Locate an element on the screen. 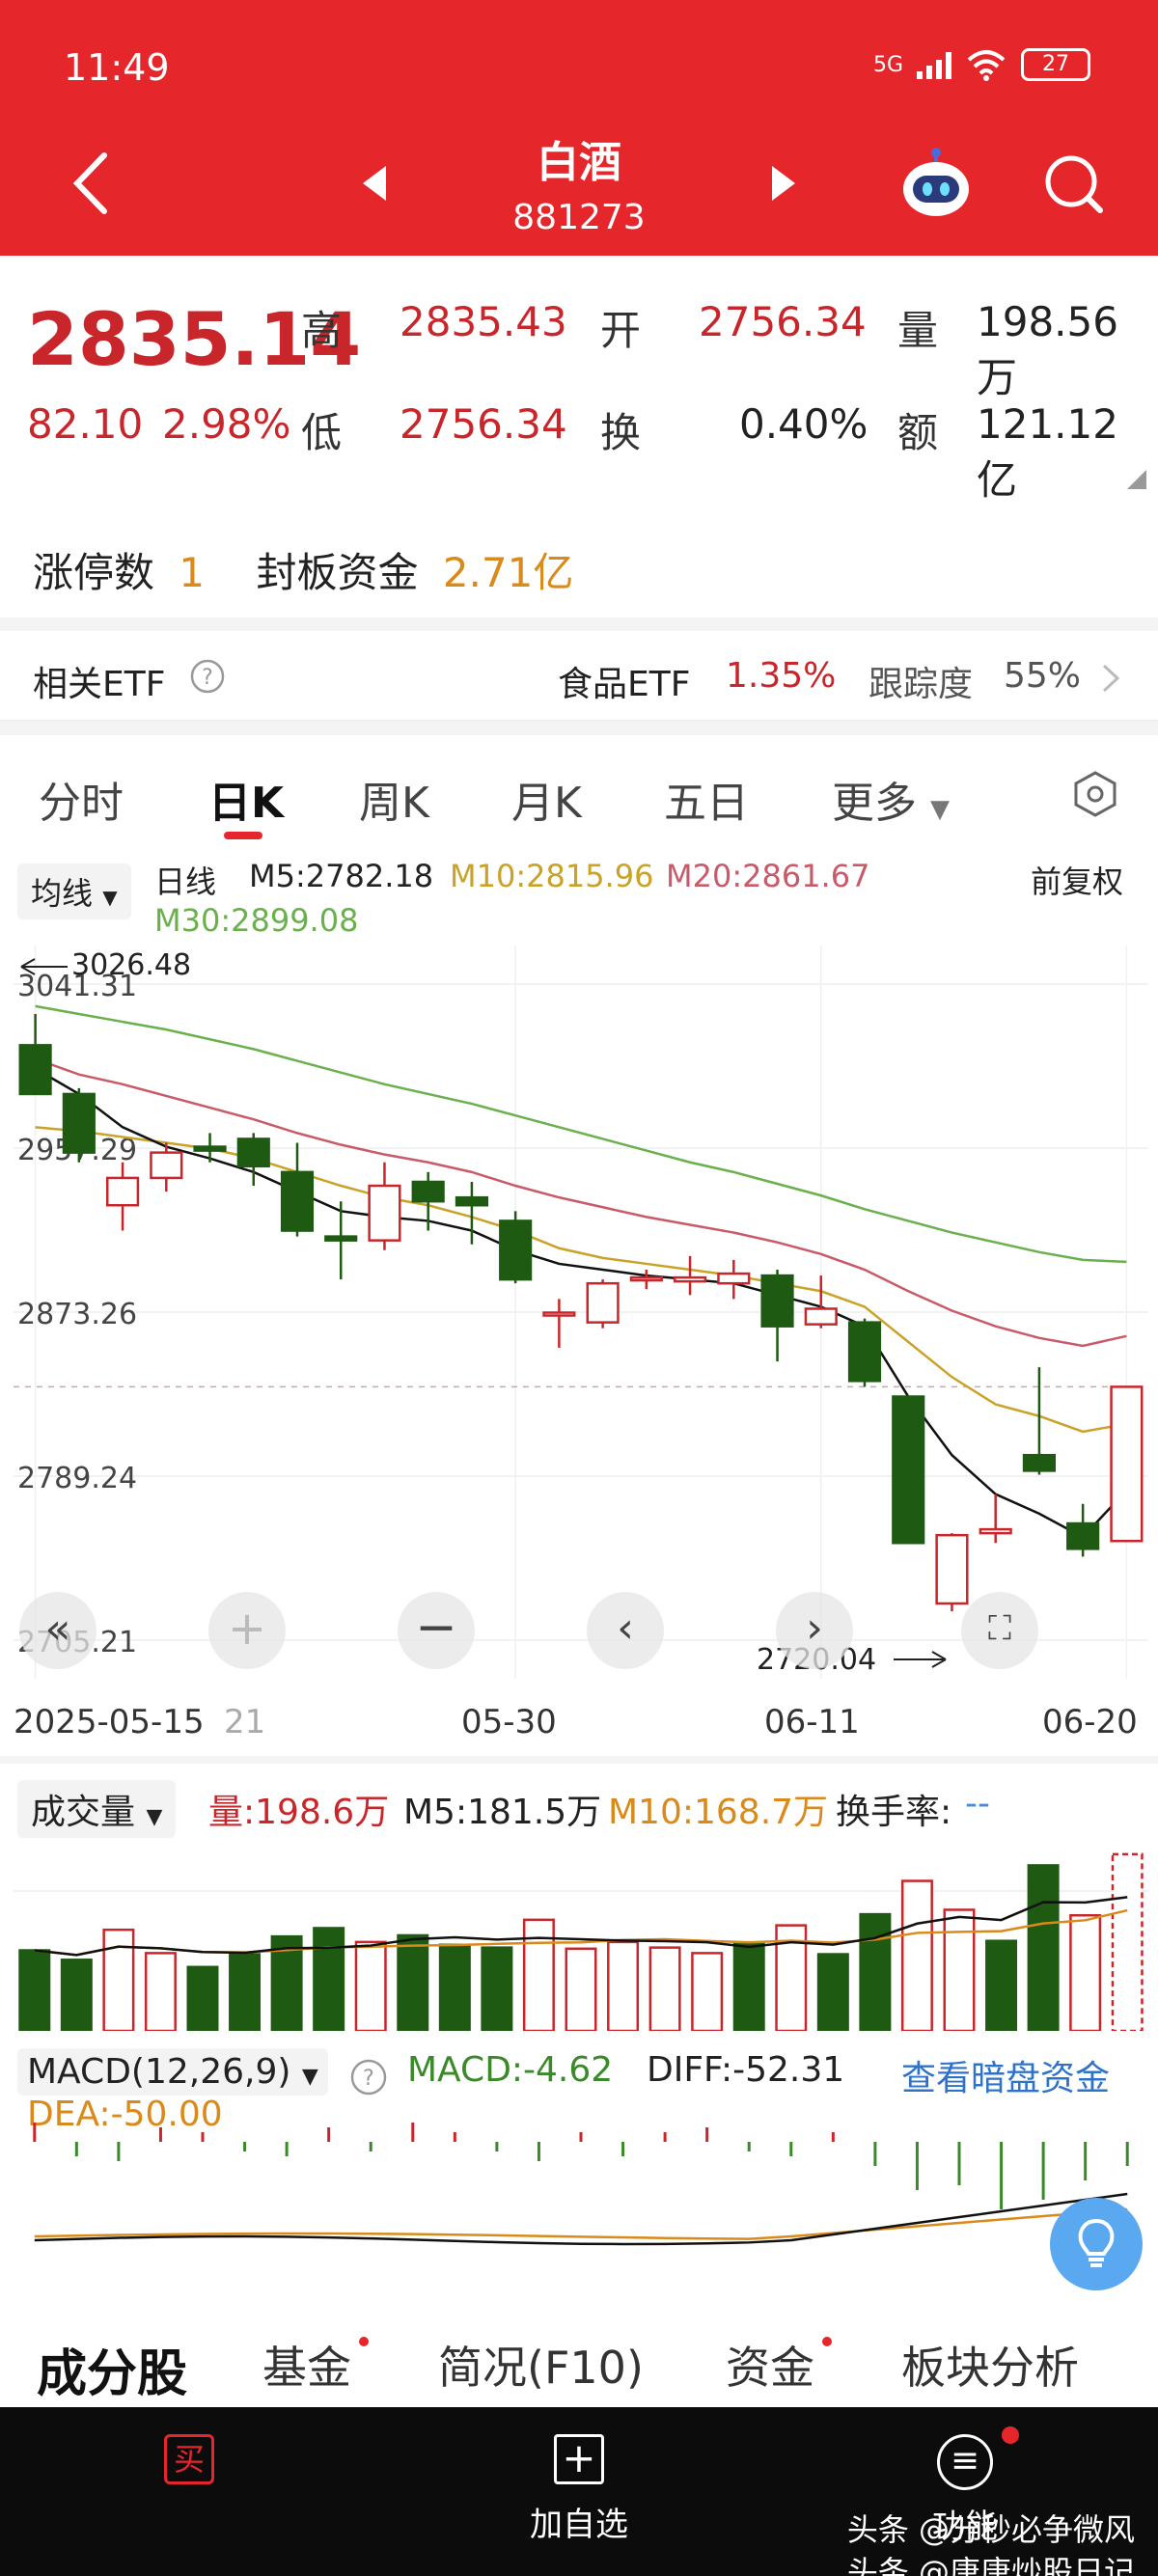 The height and width of the screenshot is (2576, 1158). settings-hexagon-icon is located at coordinates (1095, 794).